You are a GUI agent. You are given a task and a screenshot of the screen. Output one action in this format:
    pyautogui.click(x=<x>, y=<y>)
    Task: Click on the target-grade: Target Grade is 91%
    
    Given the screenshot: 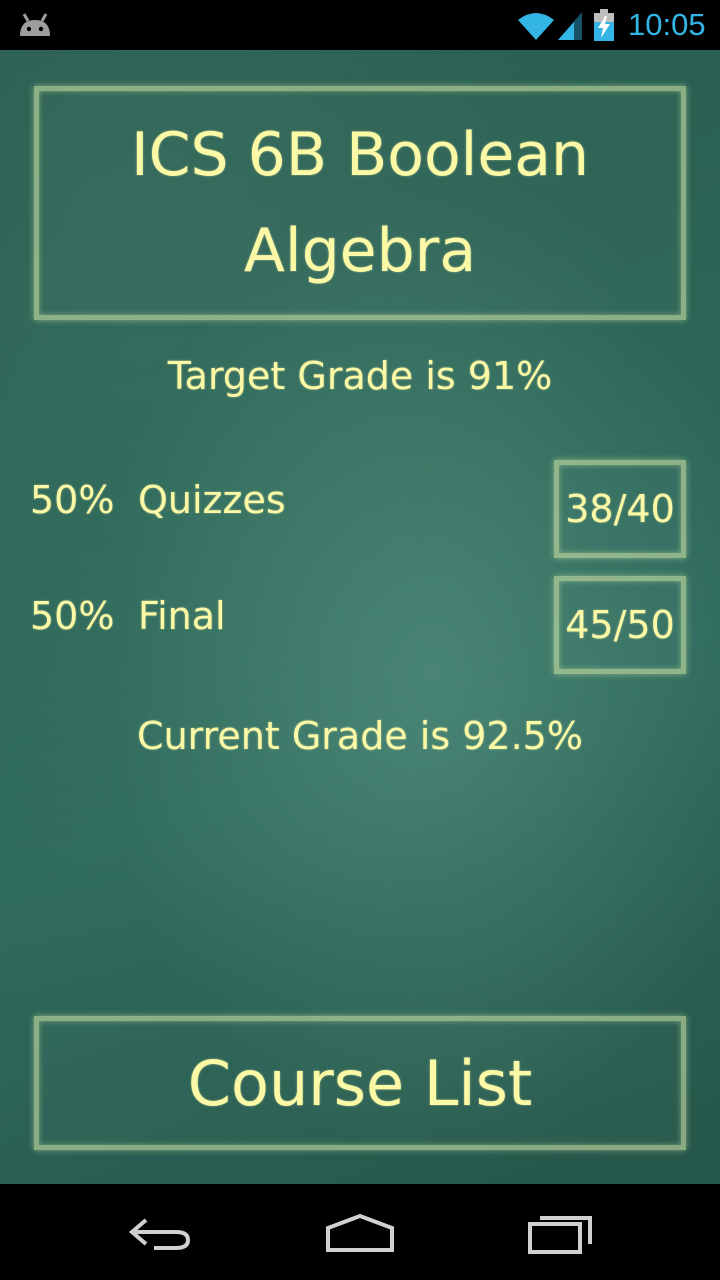 What is the action you would take?
    pyautogui.click(x=360, y=376)
    